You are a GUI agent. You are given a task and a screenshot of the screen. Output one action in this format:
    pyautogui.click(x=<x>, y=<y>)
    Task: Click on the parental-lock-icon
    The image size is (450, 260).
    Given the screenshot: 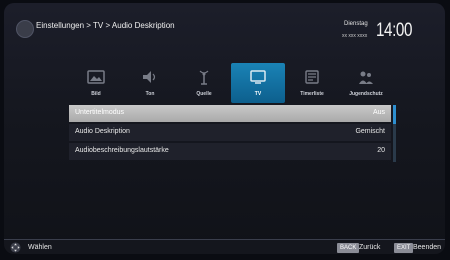 What is the action you would take?
    pyautogui.click(x=366, y=77)
    